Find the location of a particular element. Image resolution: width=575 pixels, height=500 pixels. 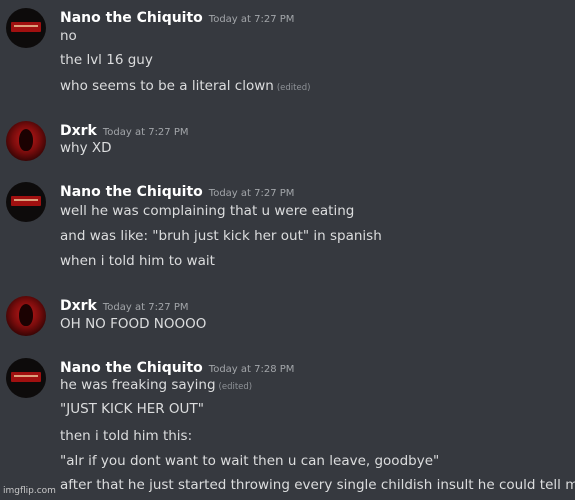

timestamp: Today at 7:28 PM is located at coordinates (251, 369).